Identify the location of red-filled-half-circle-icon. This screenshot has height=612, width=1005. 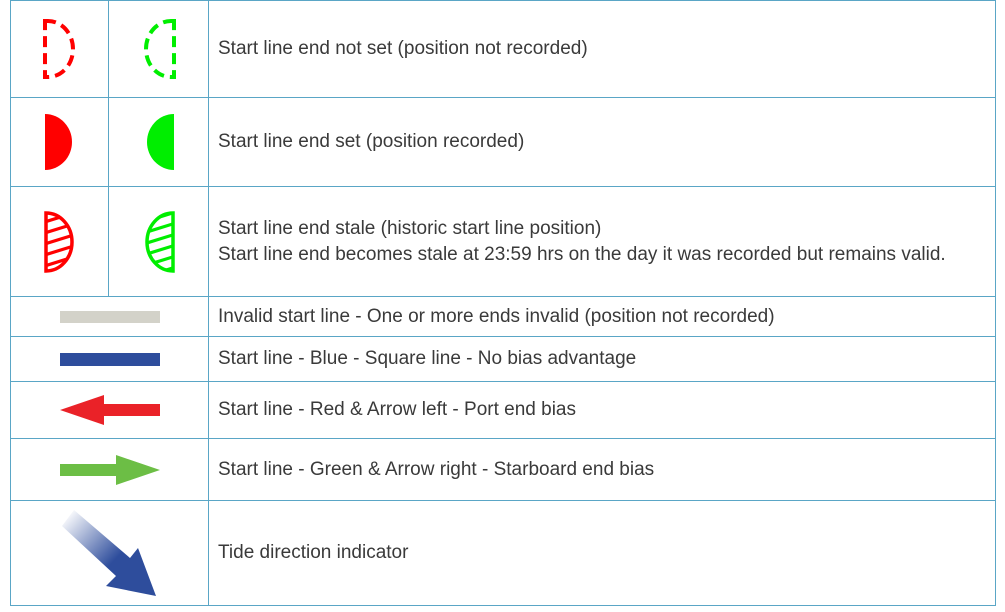
(58, 142).